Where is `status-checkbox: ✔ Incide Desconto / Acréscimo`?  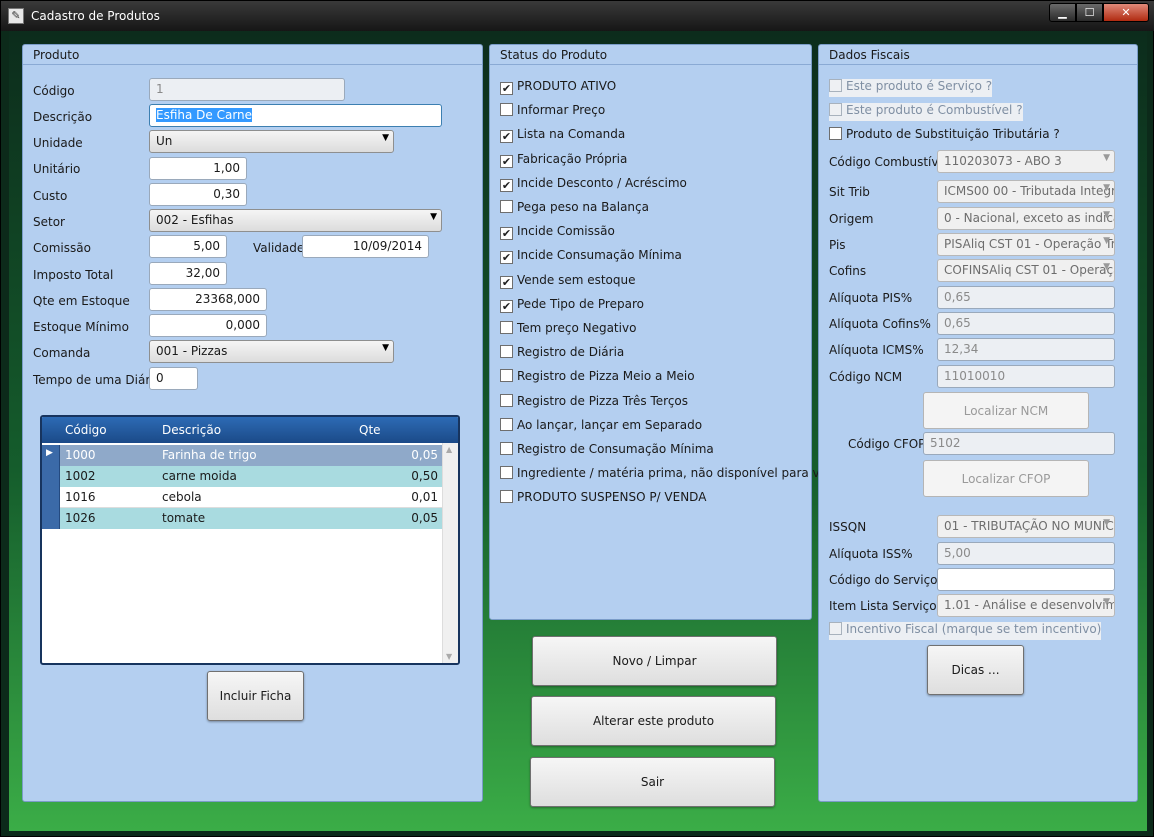
status-checkbox: ✔ Incide Desconto / Acréscimo is located at coordinates (593, 185).